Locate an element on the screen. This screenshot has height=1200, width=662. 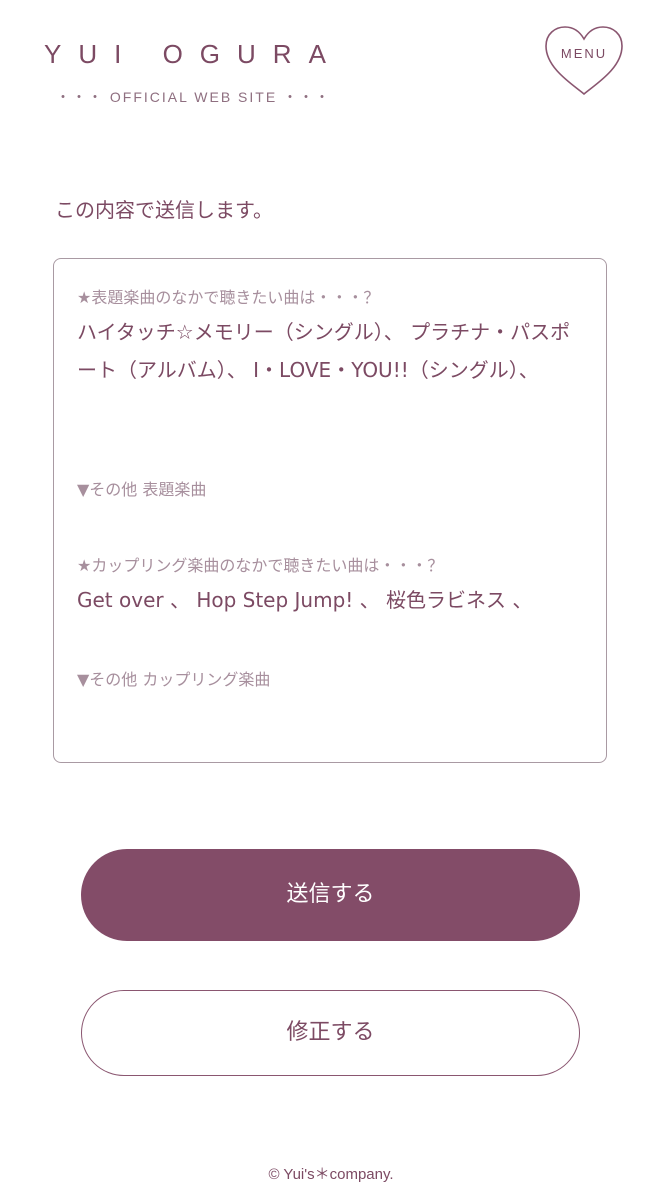
menu-button: MENU is located at coordinates (584, 62).